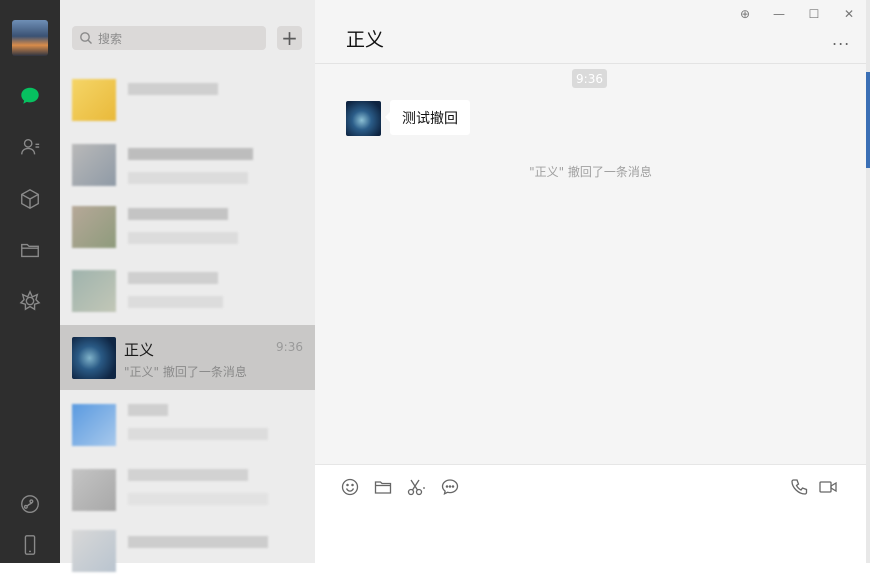 This screenshot has height=583, width=870. What do you see at coordinates (350, 487) in the screenshot?
I see `emoji-icon` at bounding box center [350, 487].